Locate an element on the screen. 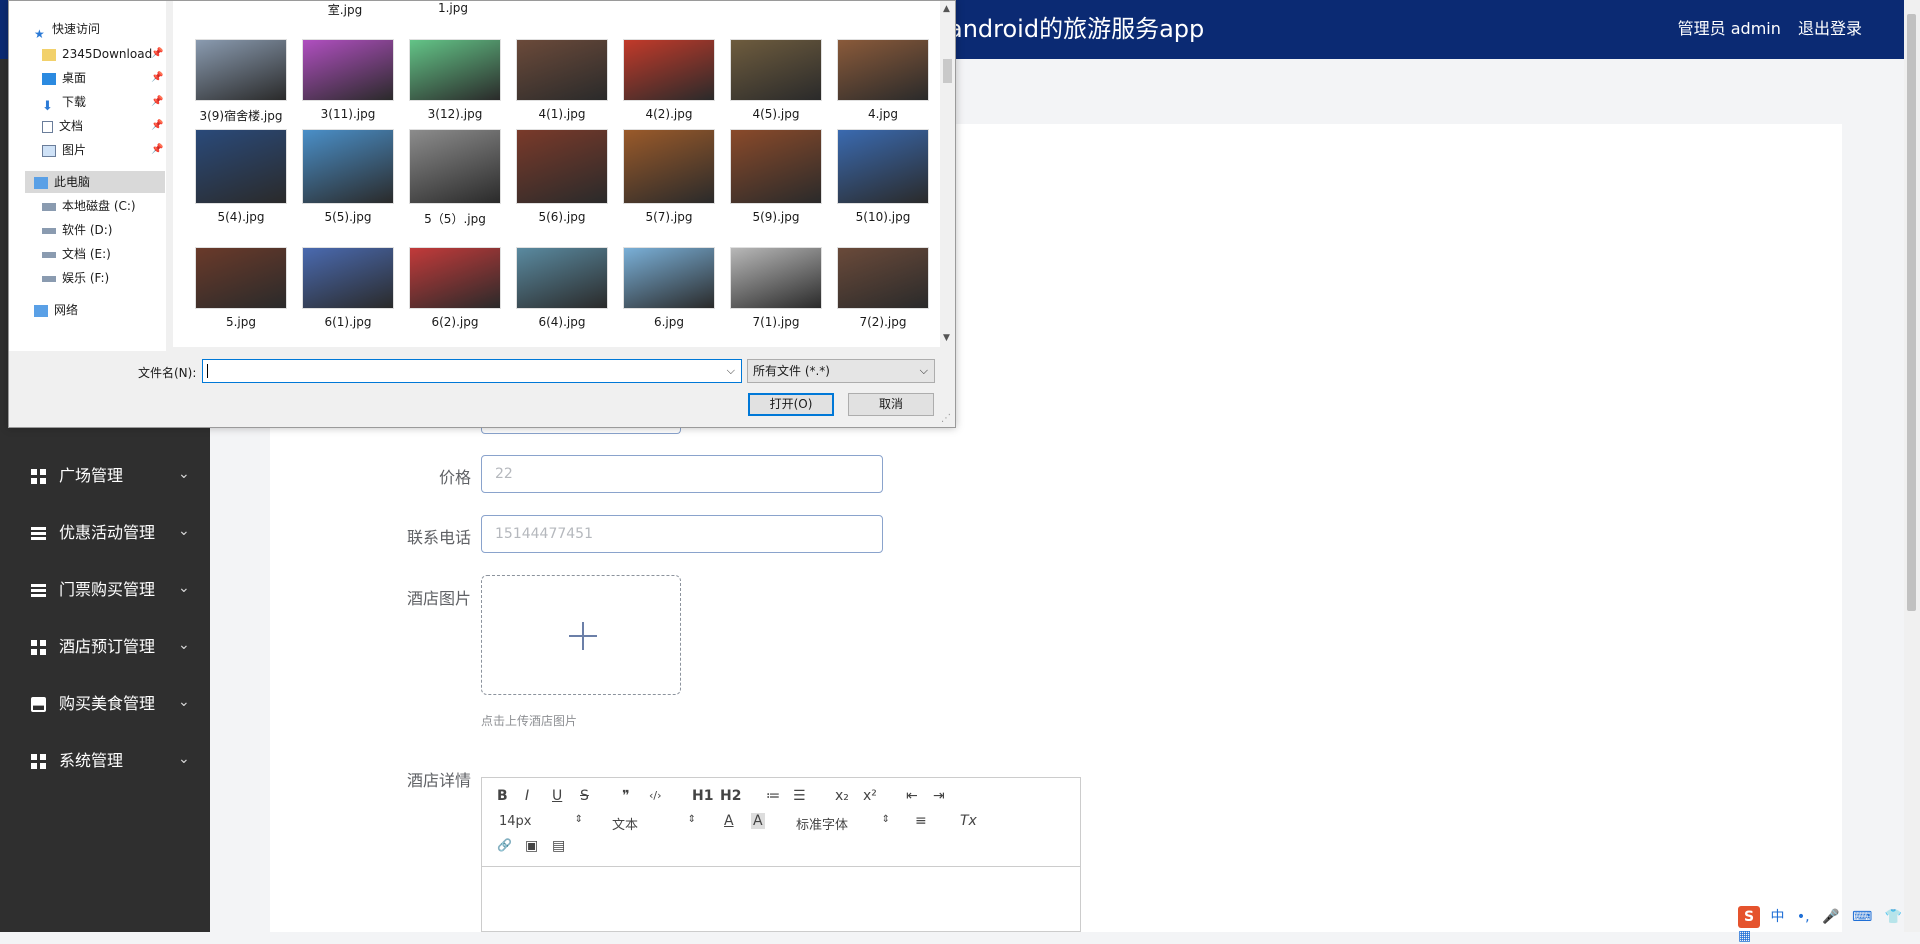  sidebar-item-system: 系统管理 ⌄ is located at coordinates (105, 761).